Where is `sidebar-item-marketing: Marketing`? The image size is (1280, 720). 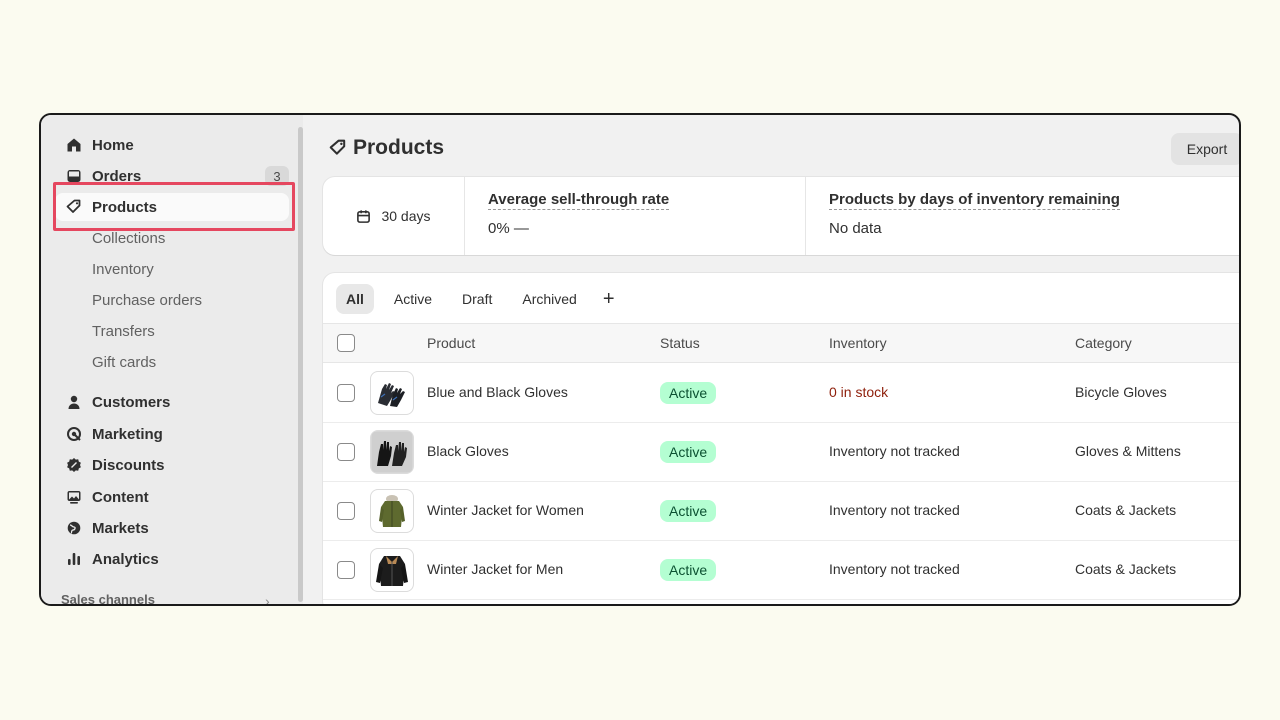
sidebar-item-marketing: Marketing is located at coordinates (172, 434).